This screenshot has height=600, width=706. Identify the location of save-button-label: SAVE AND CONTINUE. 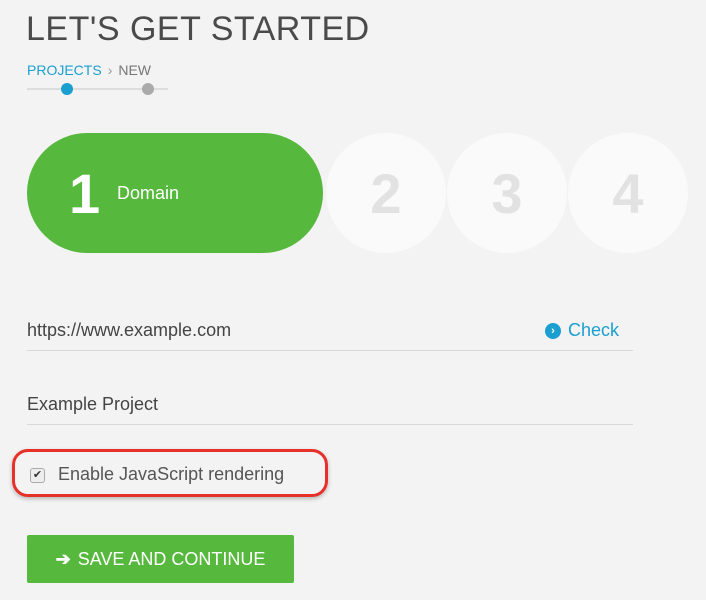
(171, 558).